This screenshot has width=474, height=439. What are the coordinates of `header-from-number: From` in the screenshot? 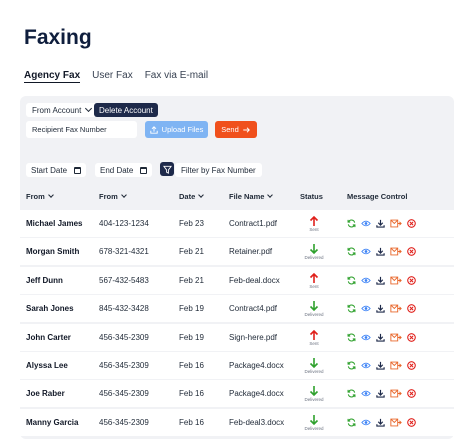 It's located at (113, 196).